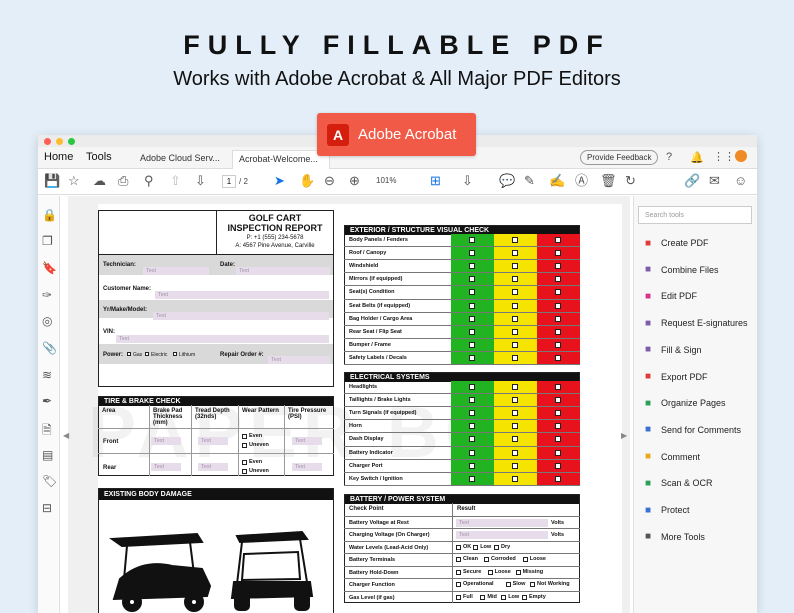 The width and height of the screenshot is (794, 613). Describe the element at coordinates (47, 455) in the screenshot. I see `form-icon: ▤` at that location.